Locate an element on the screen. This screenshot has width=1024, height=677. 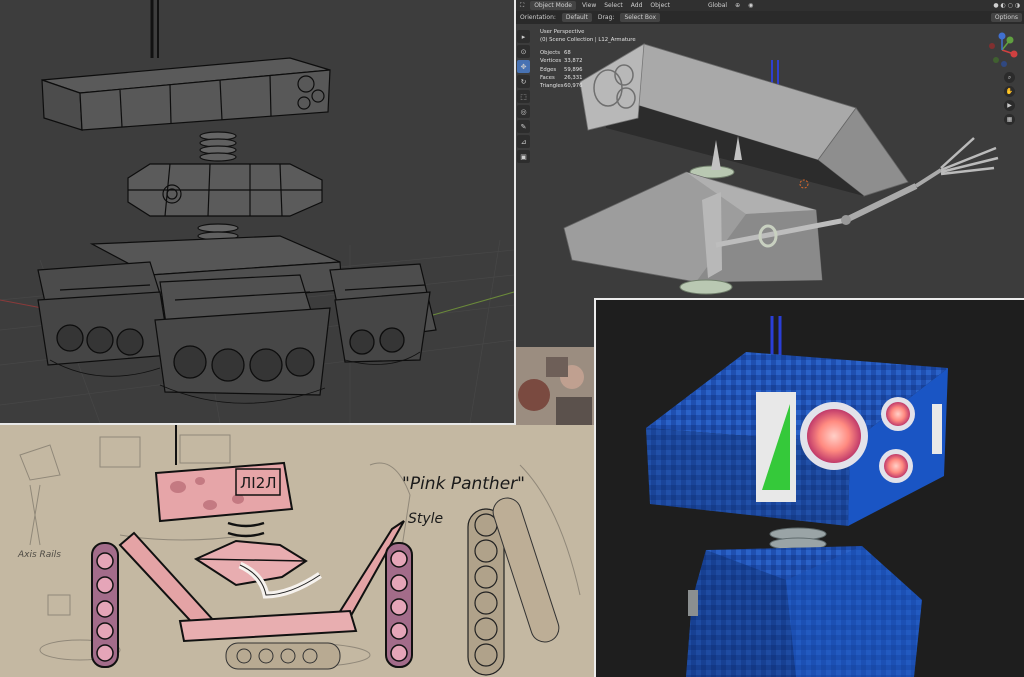
move-tool-icon: ✥ is located at coordinates (523, 66).